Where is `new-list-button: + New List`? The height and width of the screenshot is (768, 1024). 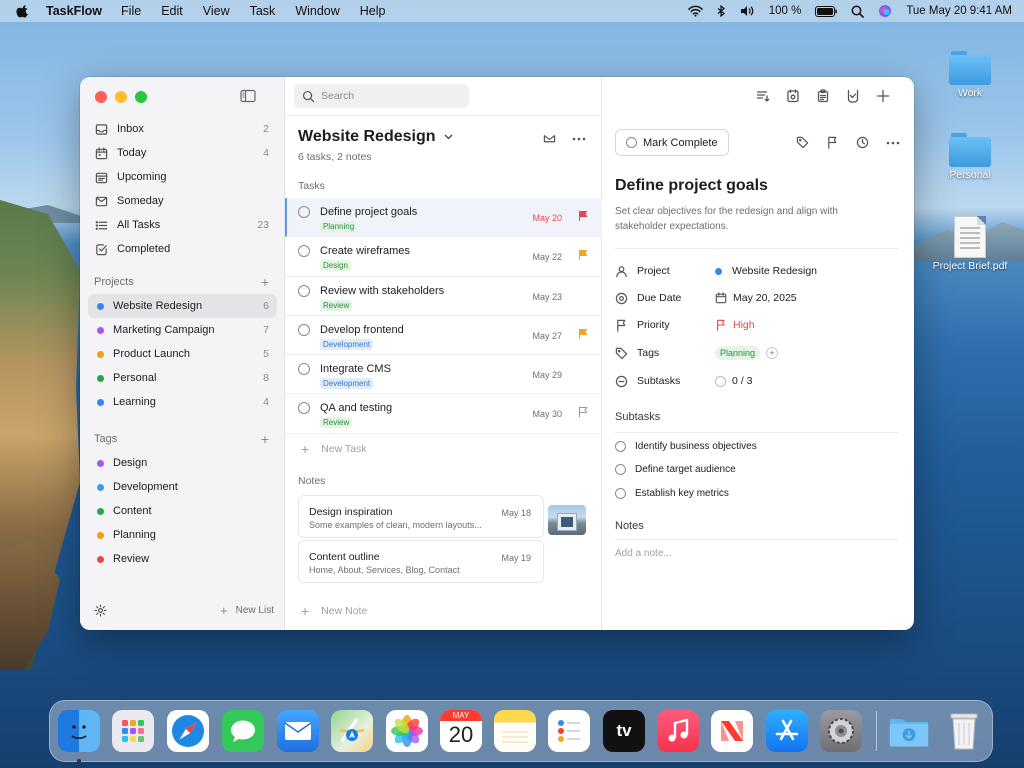
new-list-button: + New List is located at coordinates (247, 610).